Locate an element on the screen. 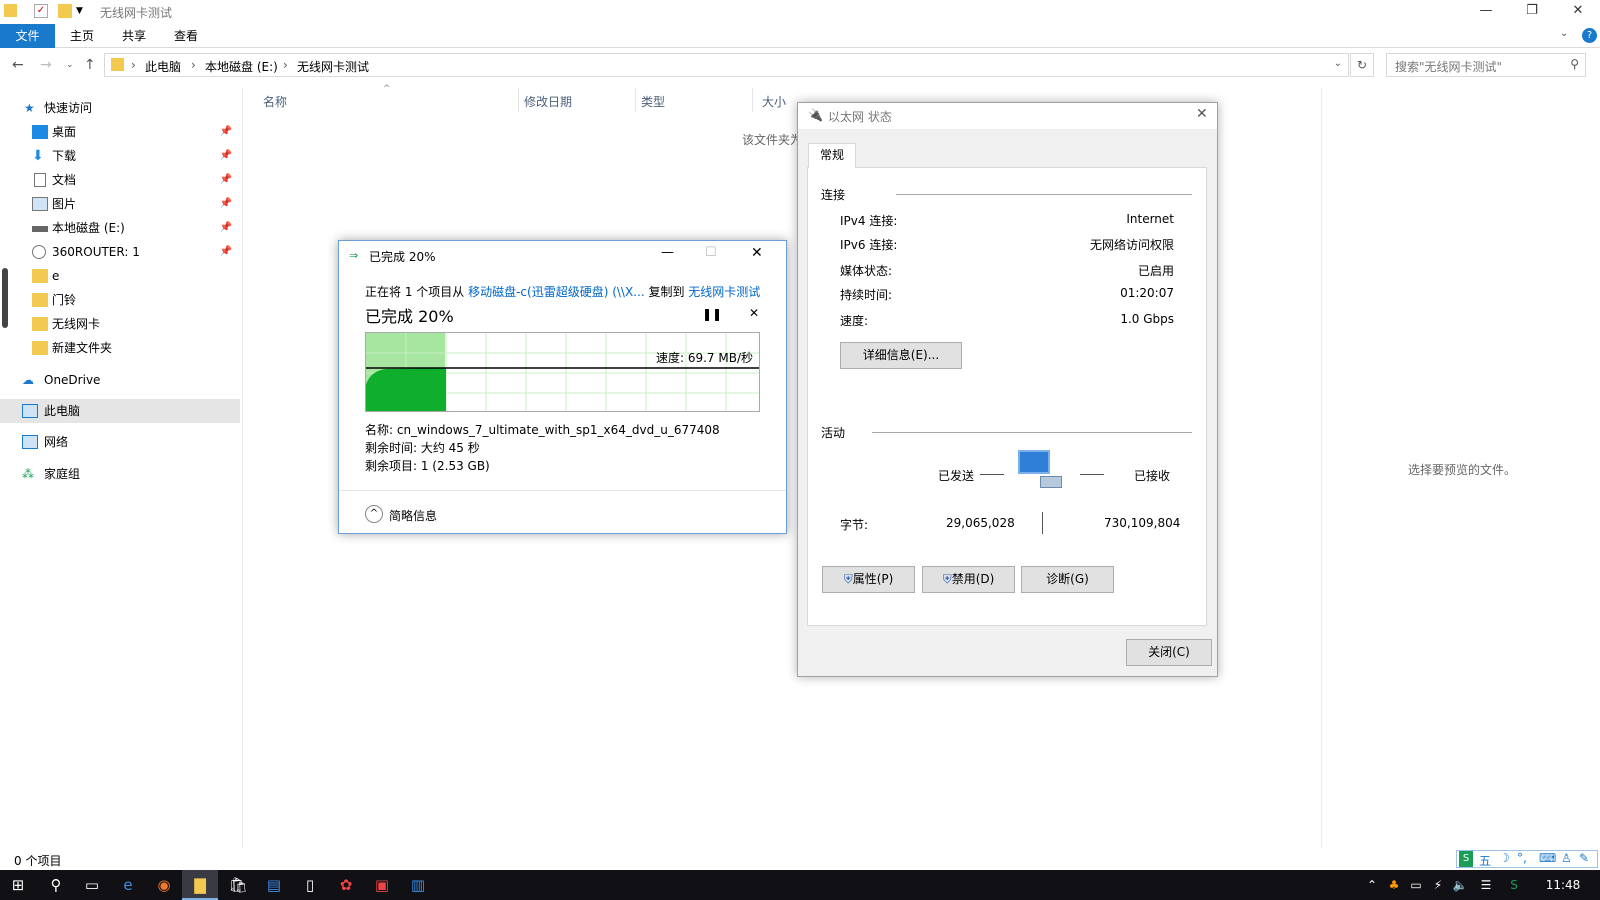  breadcrumb-current-folder: 无线网卡测试 is located at coordinates (333, 66).